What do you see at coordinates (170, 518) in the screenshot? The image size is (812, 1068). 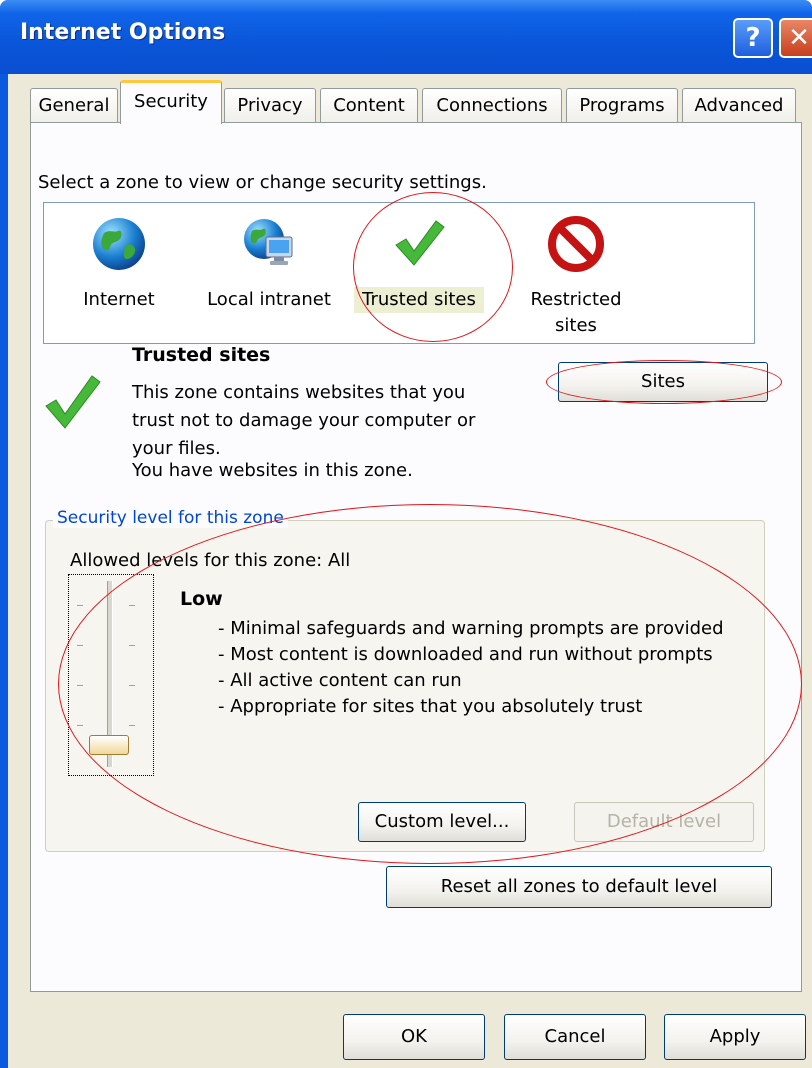 I see `security-level-label: Security level for this zone` at bounding box center [170, 518].